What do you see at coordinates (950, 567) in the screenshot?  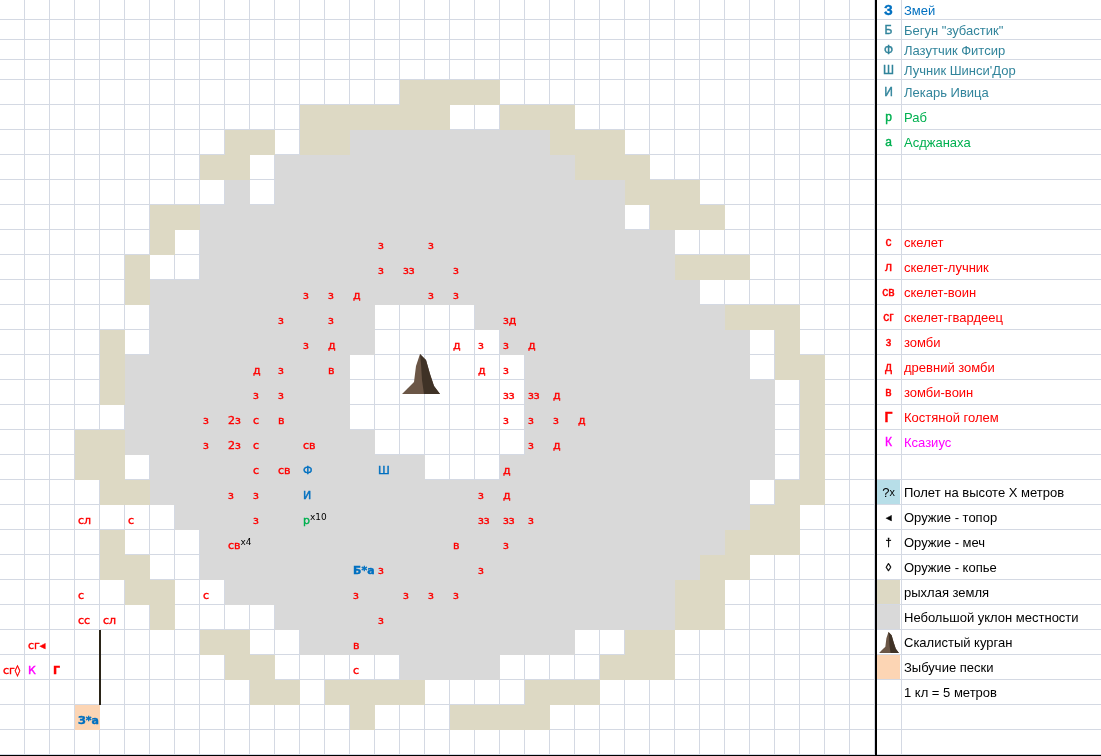 I see `legend-label: Оружие - копье` at bounding box center [950, 567].